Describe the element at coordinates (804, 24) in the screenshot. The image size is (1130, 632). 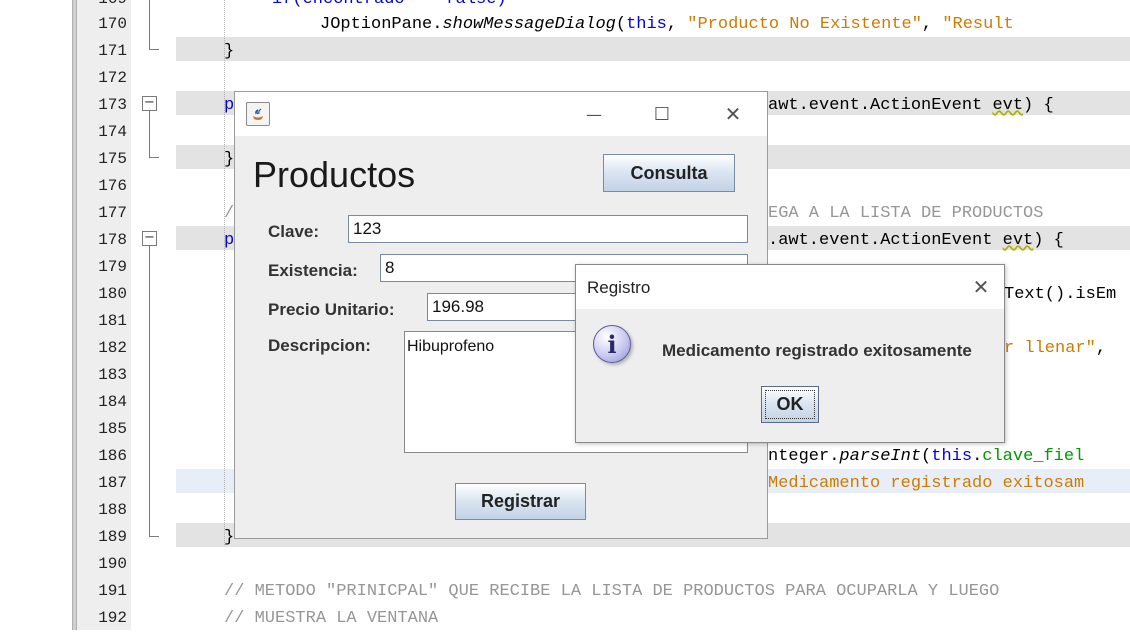
I see `code-token: "Producto No Existente"` at that location.